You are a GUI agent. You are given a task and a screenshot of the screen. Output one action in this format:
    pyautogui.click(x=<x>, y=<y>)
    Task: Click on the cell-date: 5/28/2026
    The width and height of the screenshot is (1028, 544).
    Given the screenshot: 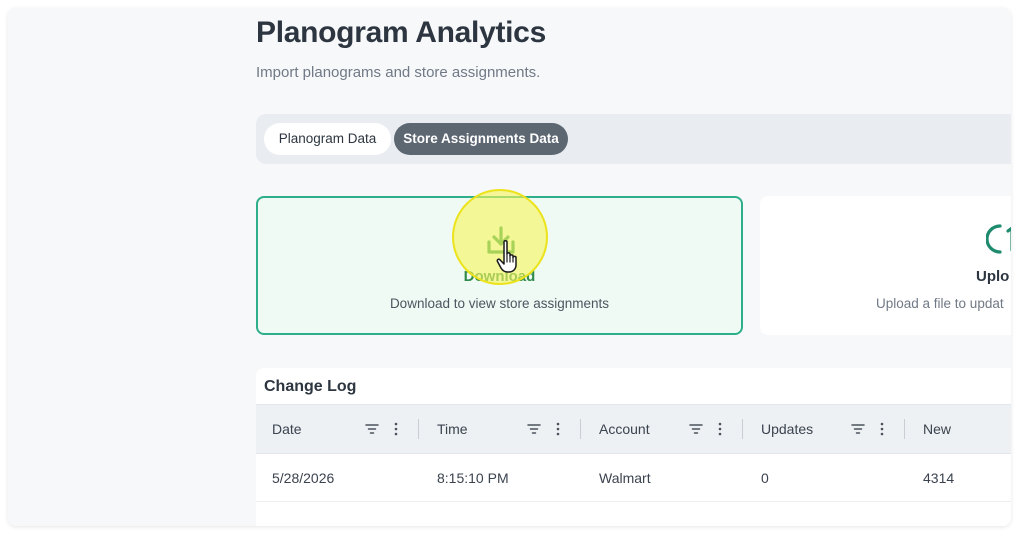 What is the action you would take?
    pyautogui.click(x=303, y=478)
    